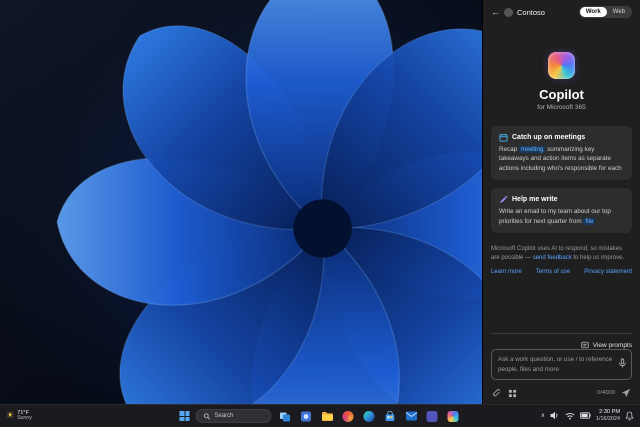 This screenshot has height=427, width=640. I want to click on search-icon, so click(207, 416).